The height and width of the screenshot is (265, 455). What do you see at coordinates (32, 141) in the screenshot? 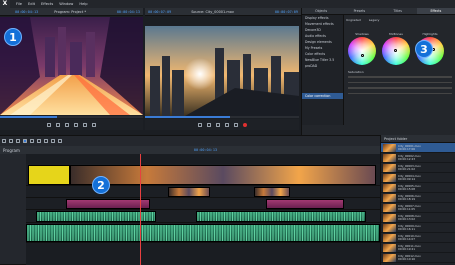
I see `tool-undo-button` at bounding box center [32, 141].